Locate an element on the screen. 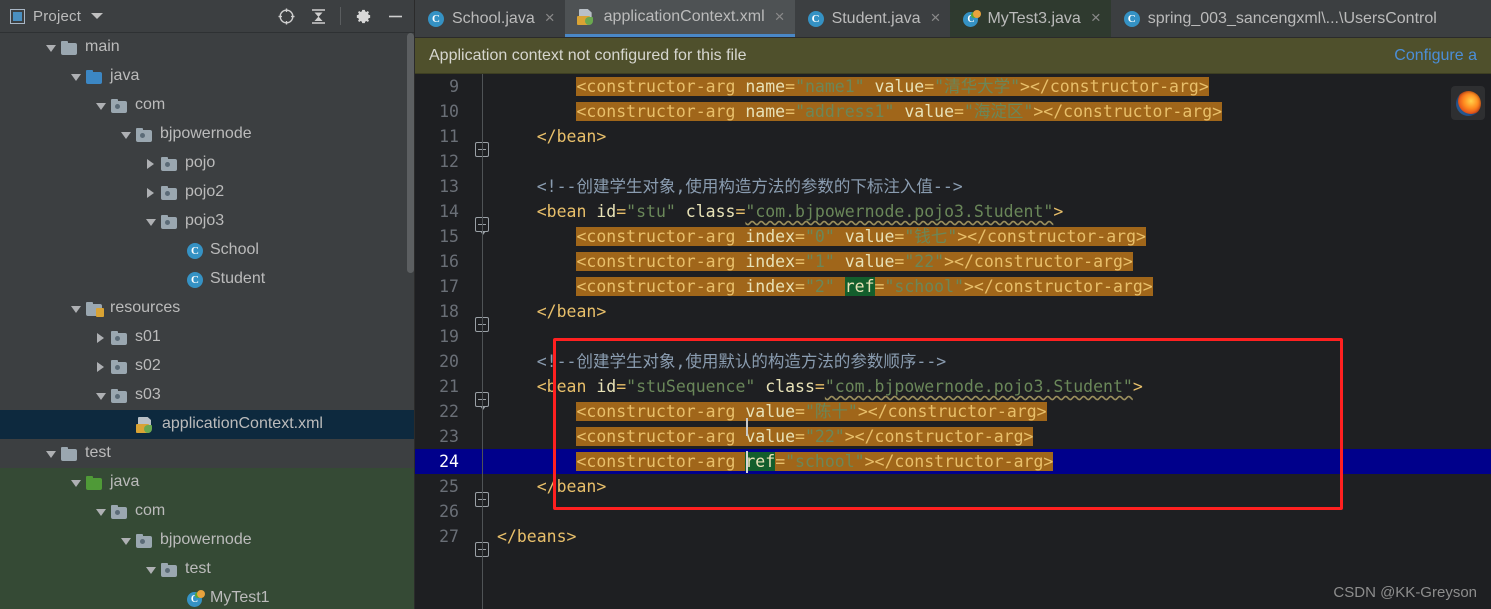 Image resolution: width=1491 pixels, height=609 pixels. firefox-icon is located at coordinates (1468, 103).